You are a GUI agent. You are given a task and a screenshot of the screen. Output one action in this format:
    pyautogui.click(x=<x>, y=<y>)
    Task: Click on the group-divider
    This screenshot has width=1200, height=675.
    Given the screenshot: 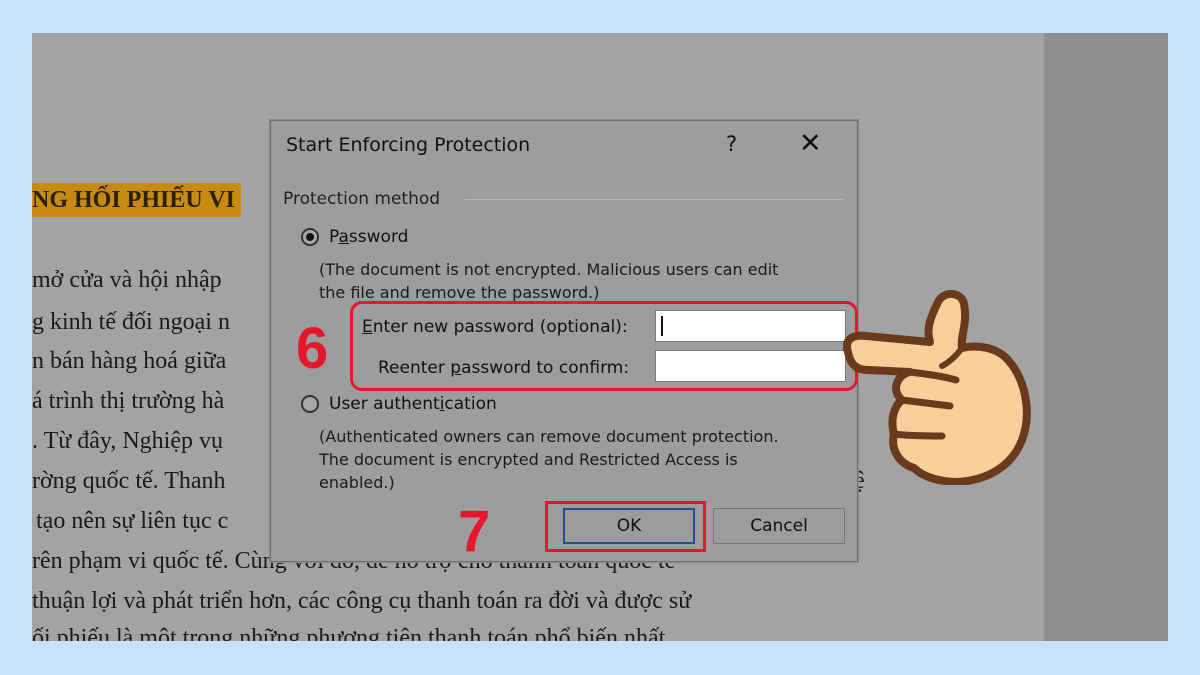 What is the action you would take?
    pyautogui.click(x=654, y=199)
    